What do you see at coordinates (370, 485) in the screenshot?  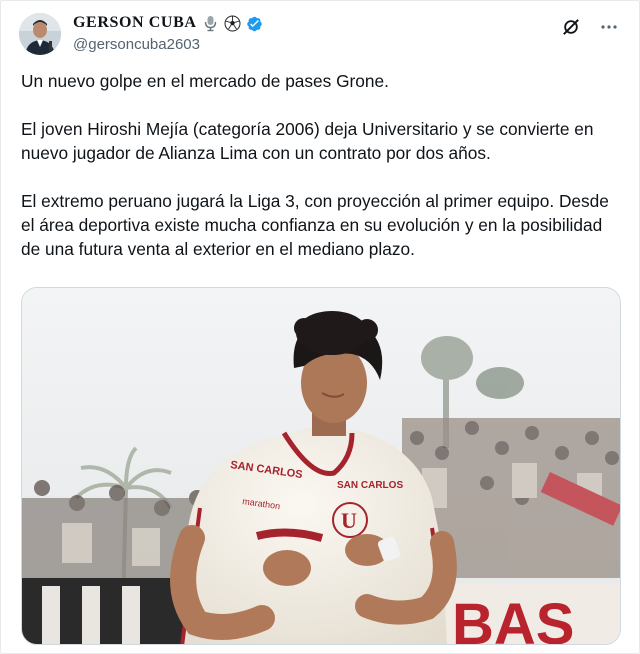 I see `jersey-sponsor-right: SAN CARLOS` at bounding box center [370, 485].